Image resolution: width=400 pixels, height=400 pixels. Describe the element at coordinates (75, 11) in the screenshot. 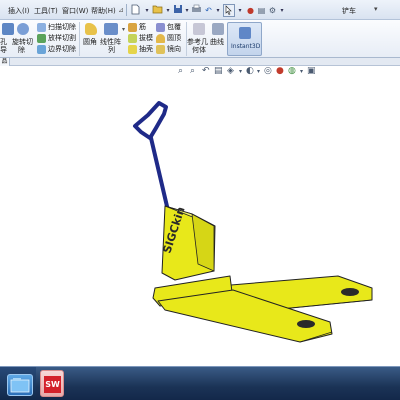

I see `menu-window: 窗口(W)` at that location.